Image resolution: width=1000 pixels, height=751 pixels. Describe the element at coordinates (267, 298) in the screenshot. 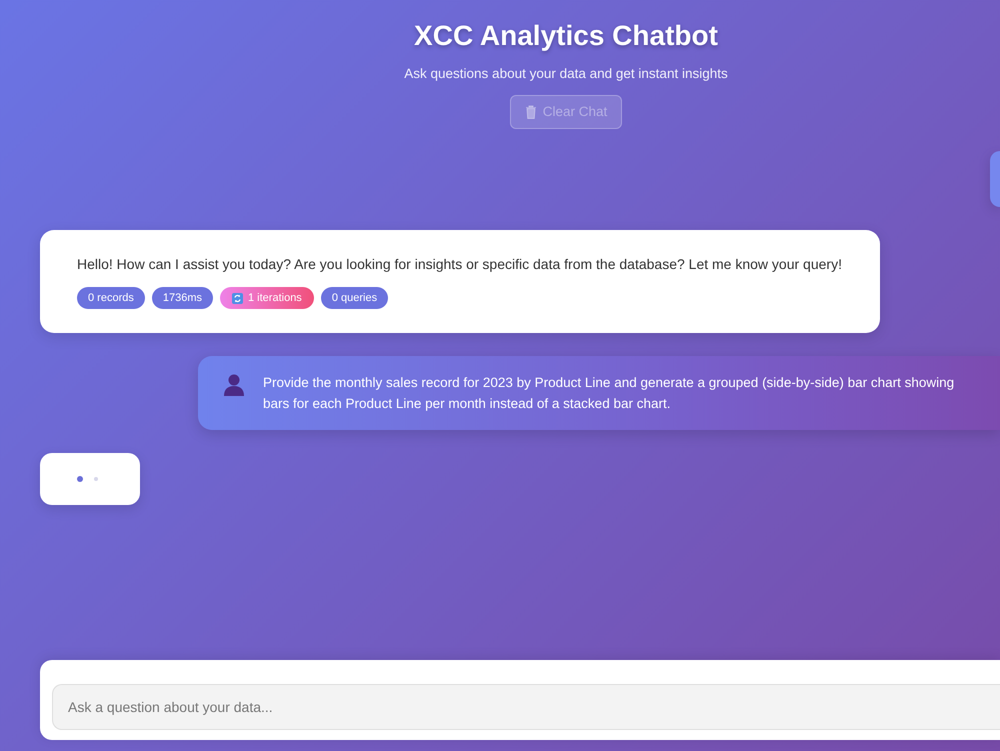

I see `iterations-badge: 1 iterations` at that location.